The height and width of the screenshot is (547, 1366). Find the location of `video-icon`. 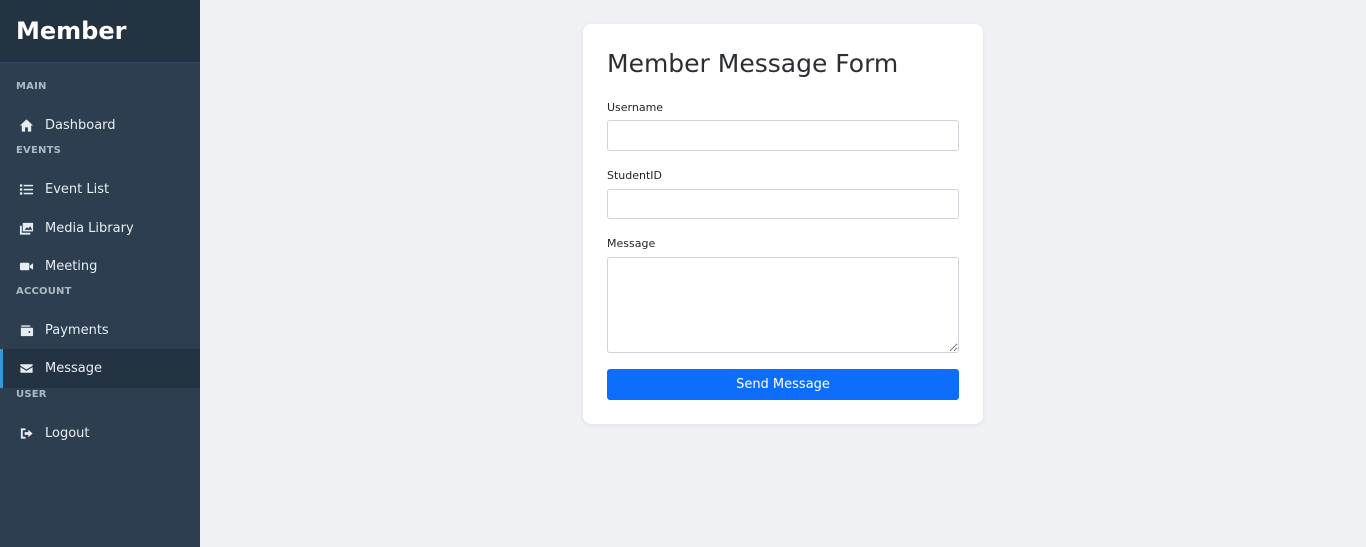

video-icon is located at coordinates (26, 267).